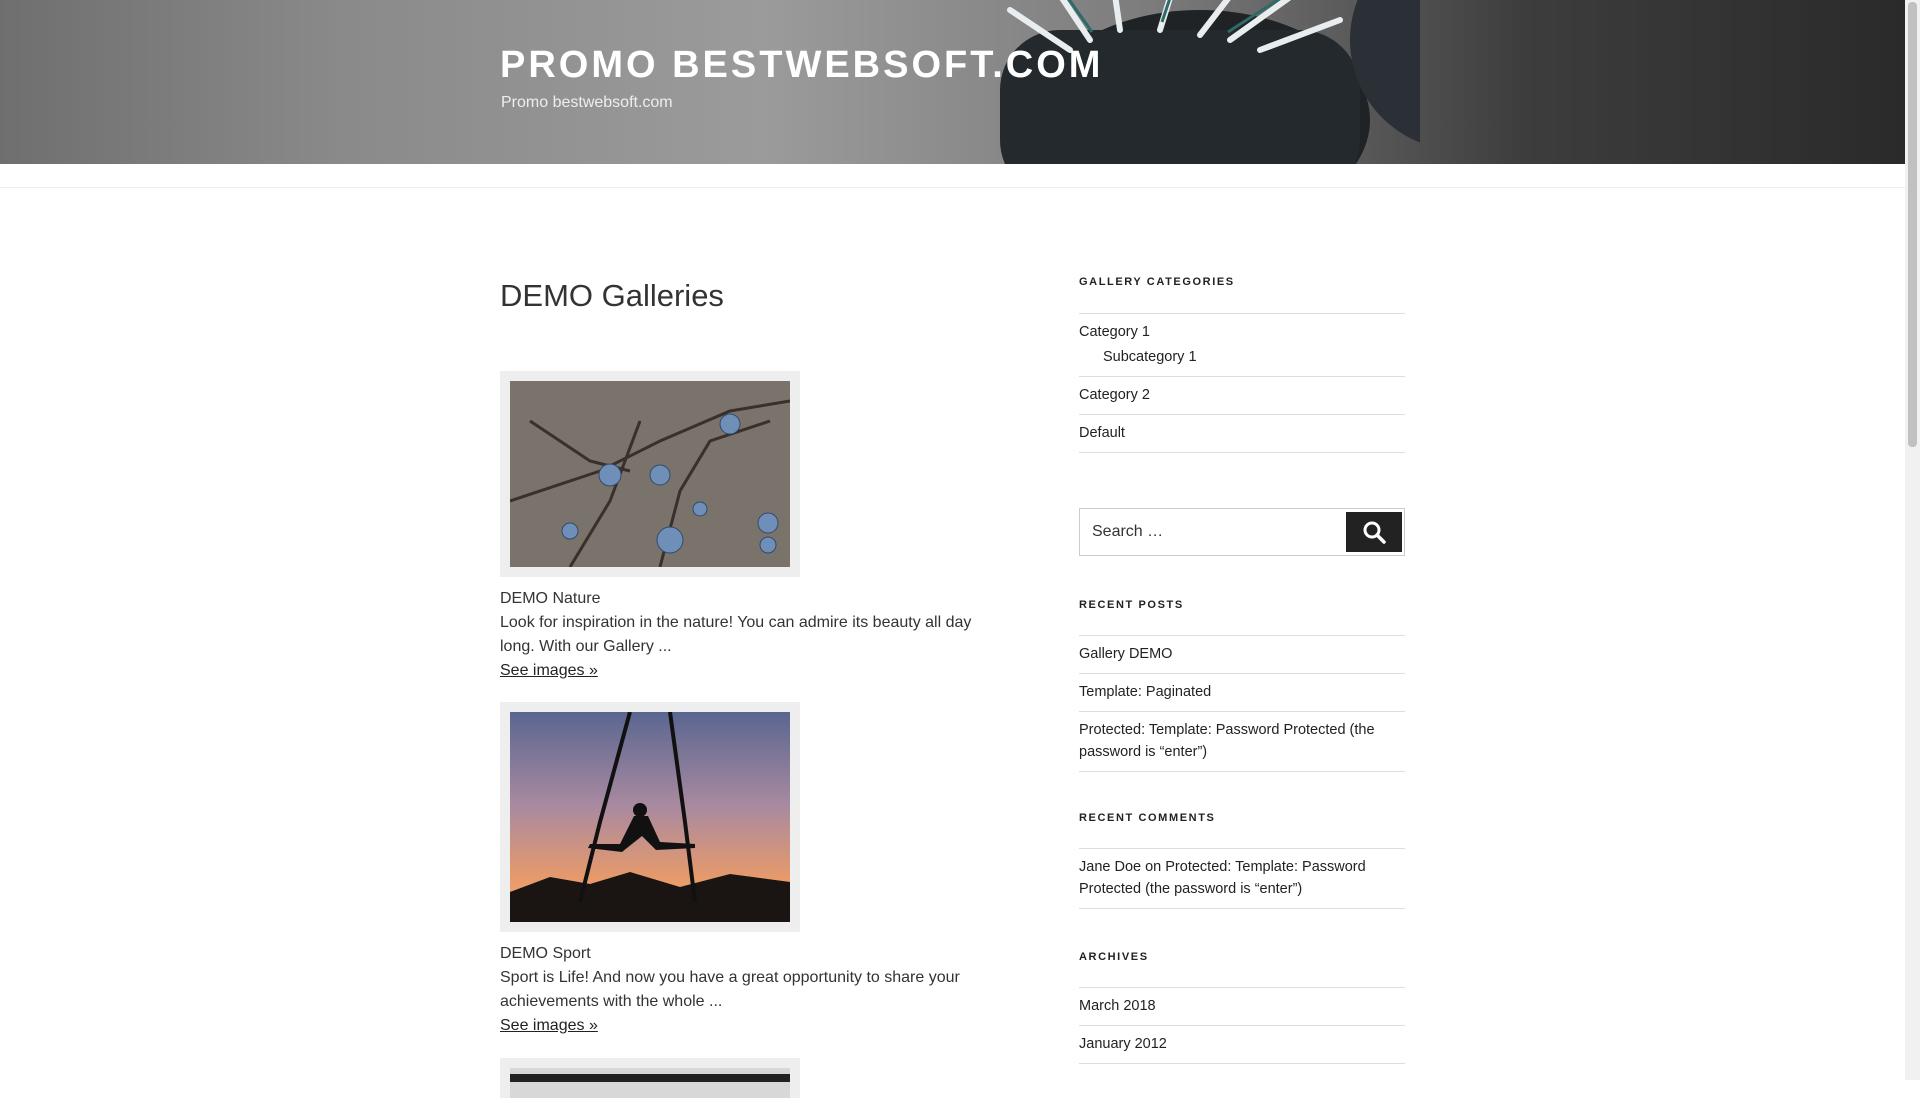 This screenshot has height=1098, width=1920. I want to click on widget-title-archives: ARCHIVES, so click(1114, 957).